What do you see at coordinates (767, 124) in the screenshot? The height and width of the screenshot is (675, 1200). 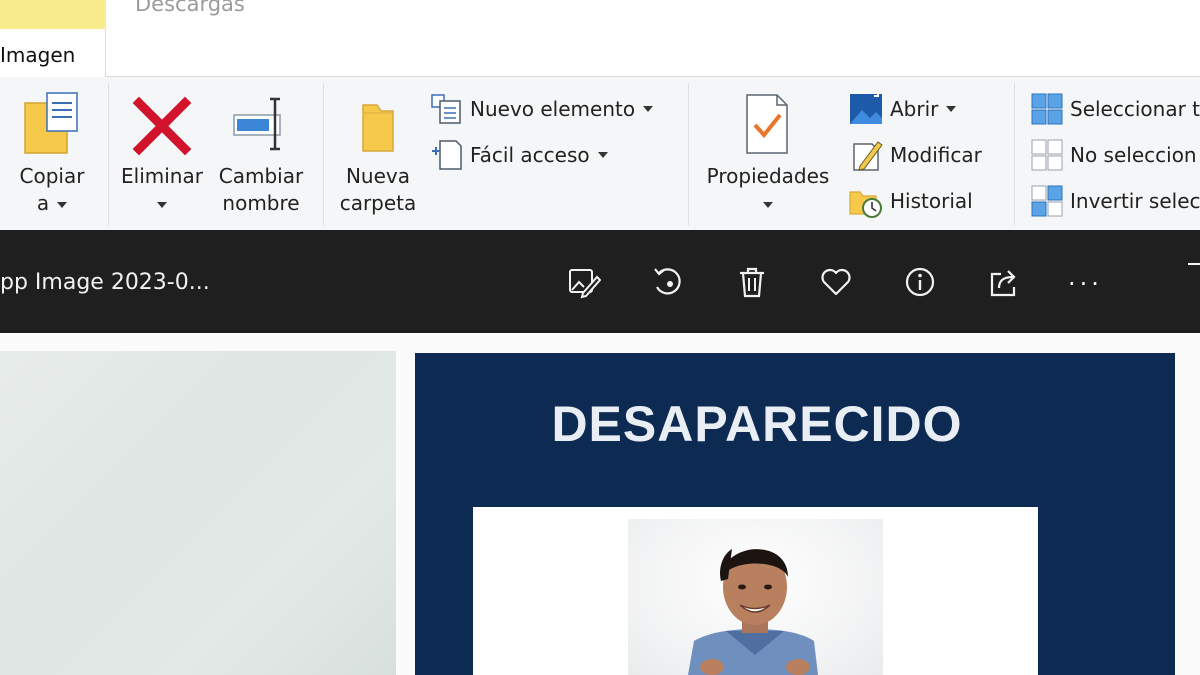 I see `properties-icon` at bounding box center [767, 124].